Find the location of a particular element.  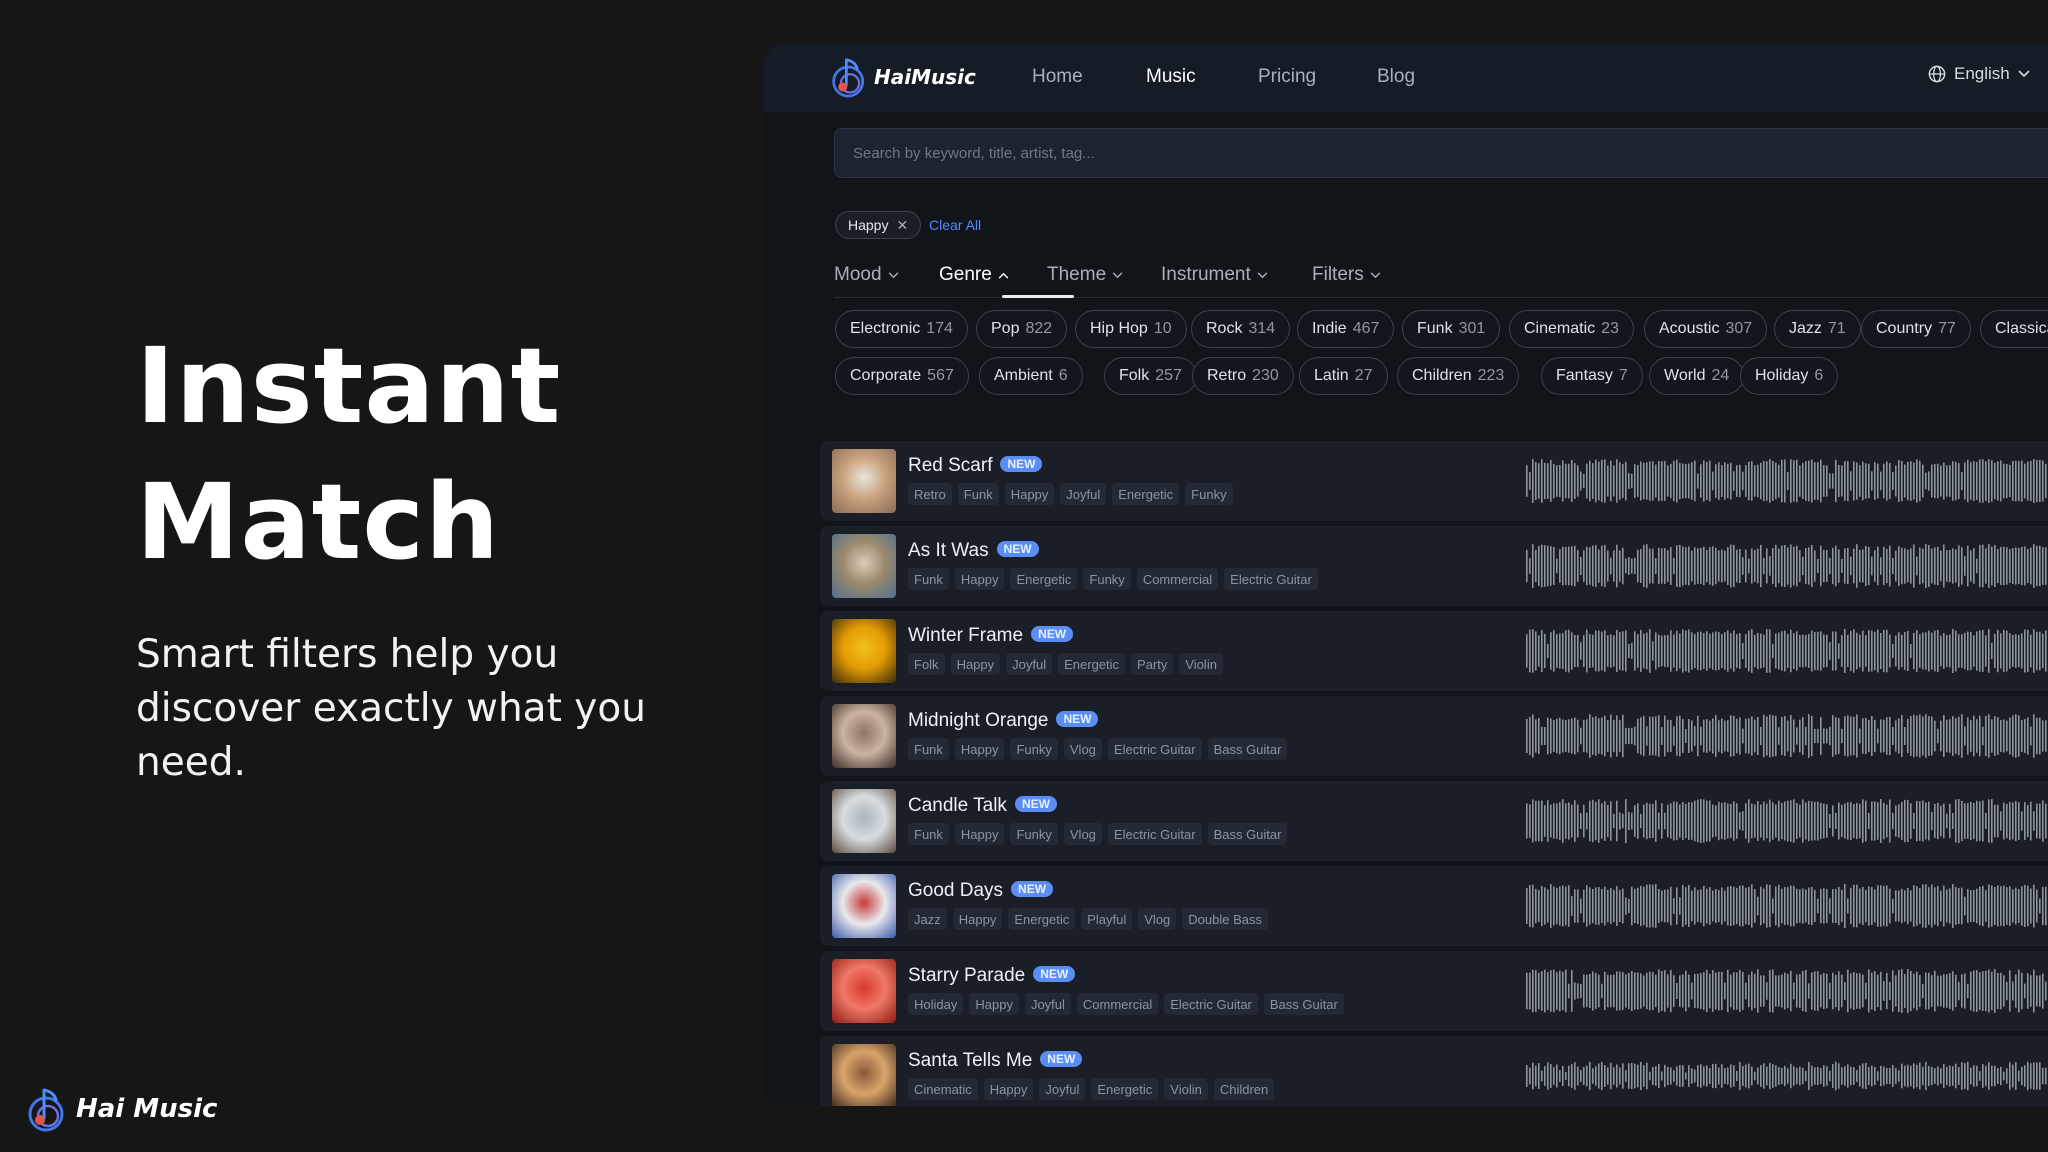

genre-chip: Latin 27 is located at coordinates (1343, 376).